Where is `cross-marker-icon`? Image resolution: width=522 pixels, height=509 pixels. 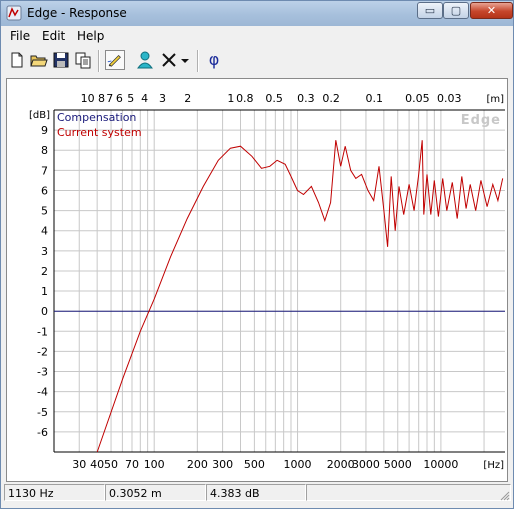 cross-marker-icon is located at coordinates (169, 60).